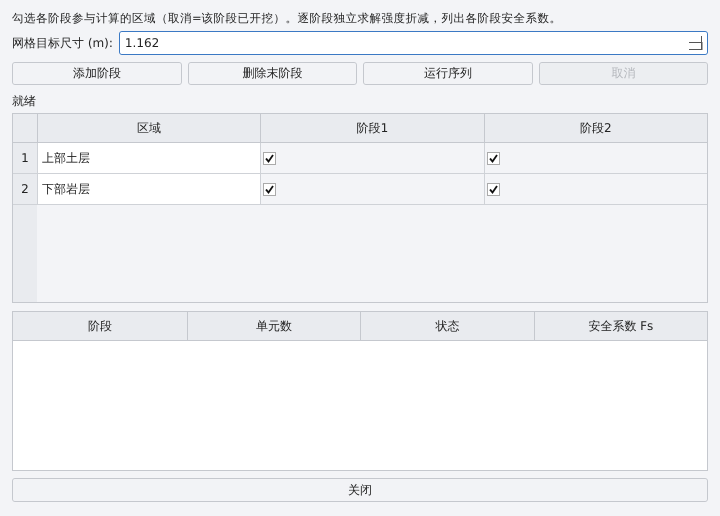 Image resolution: width=720 pixels, height=516 pixels. I want to click on row-number: 1, so click(25, 158).